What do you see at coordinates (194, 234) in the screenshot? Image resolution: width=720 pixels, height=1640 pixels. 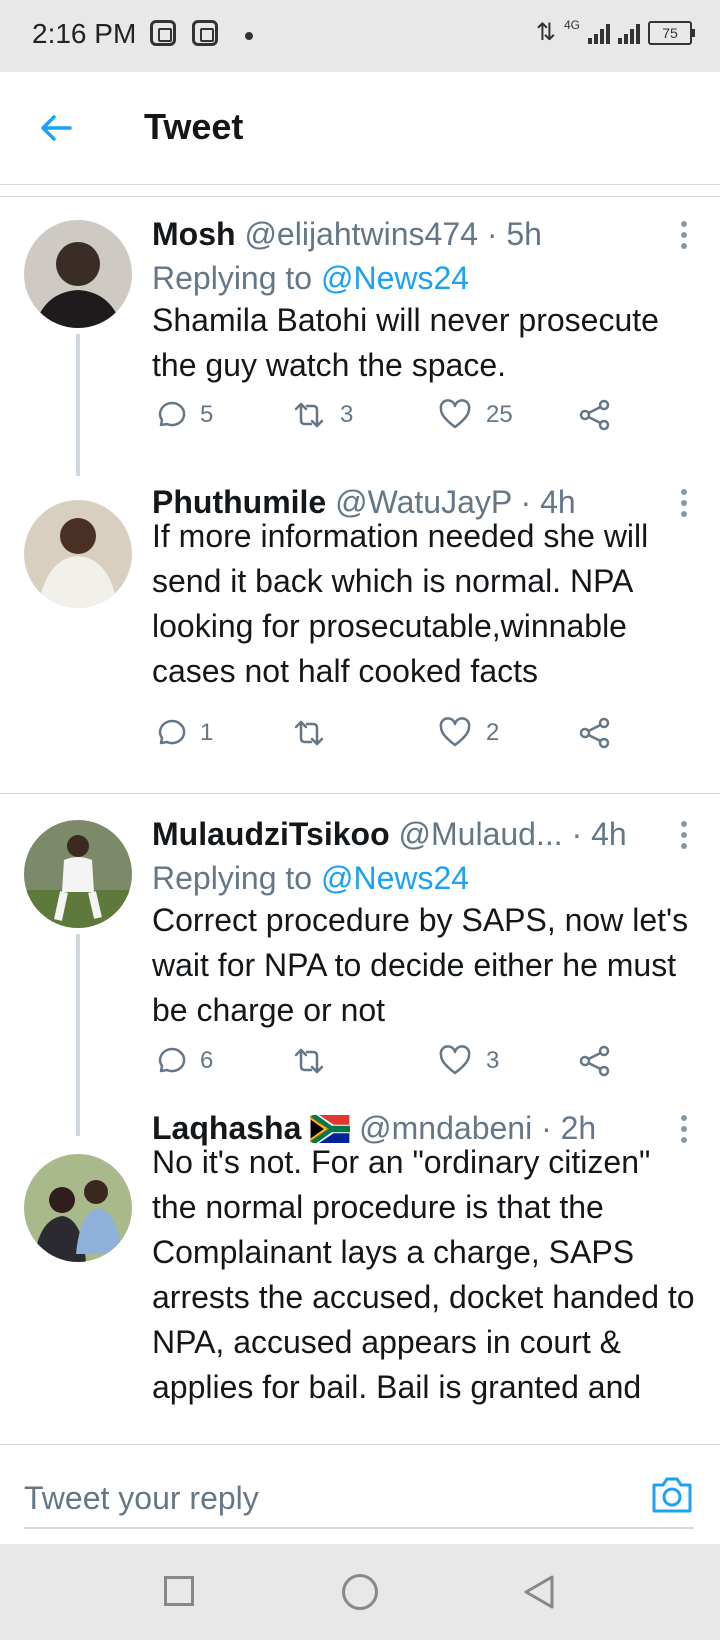 I see `author-name: Mosh` at bounding box center [194, 234].